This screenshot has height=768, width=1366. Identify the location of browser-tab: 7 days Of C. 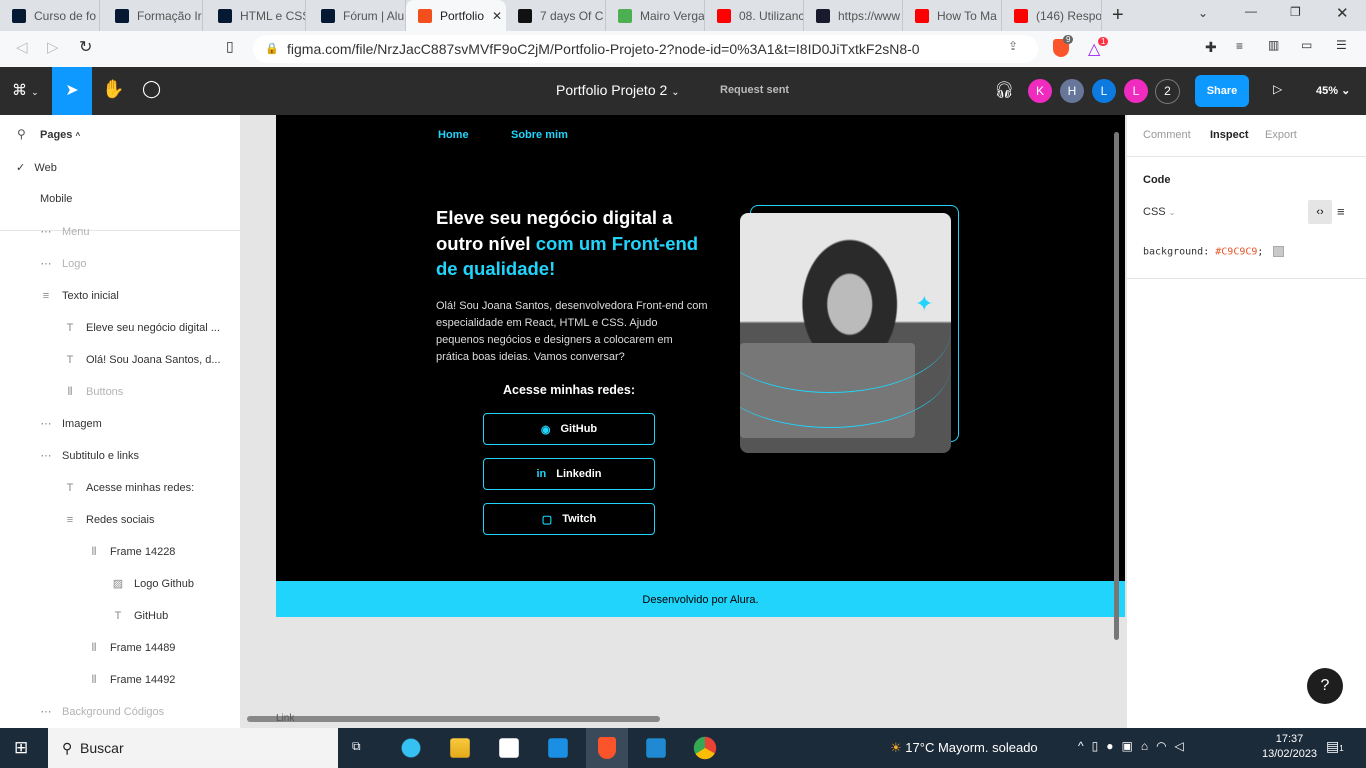
(556, 15).